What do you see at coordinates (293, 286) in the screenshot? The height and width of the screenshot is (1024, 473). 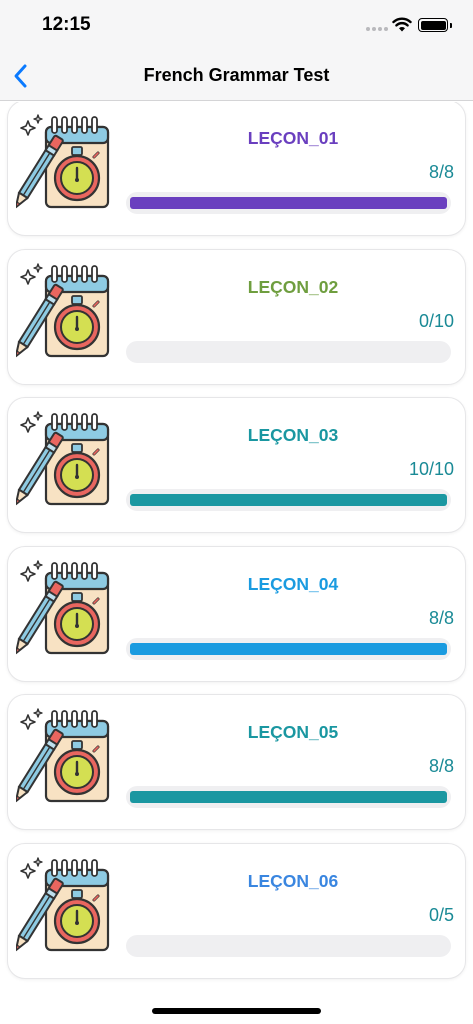 I see `lesson-title: LEÇON_02` at bounding box center [293, 286].